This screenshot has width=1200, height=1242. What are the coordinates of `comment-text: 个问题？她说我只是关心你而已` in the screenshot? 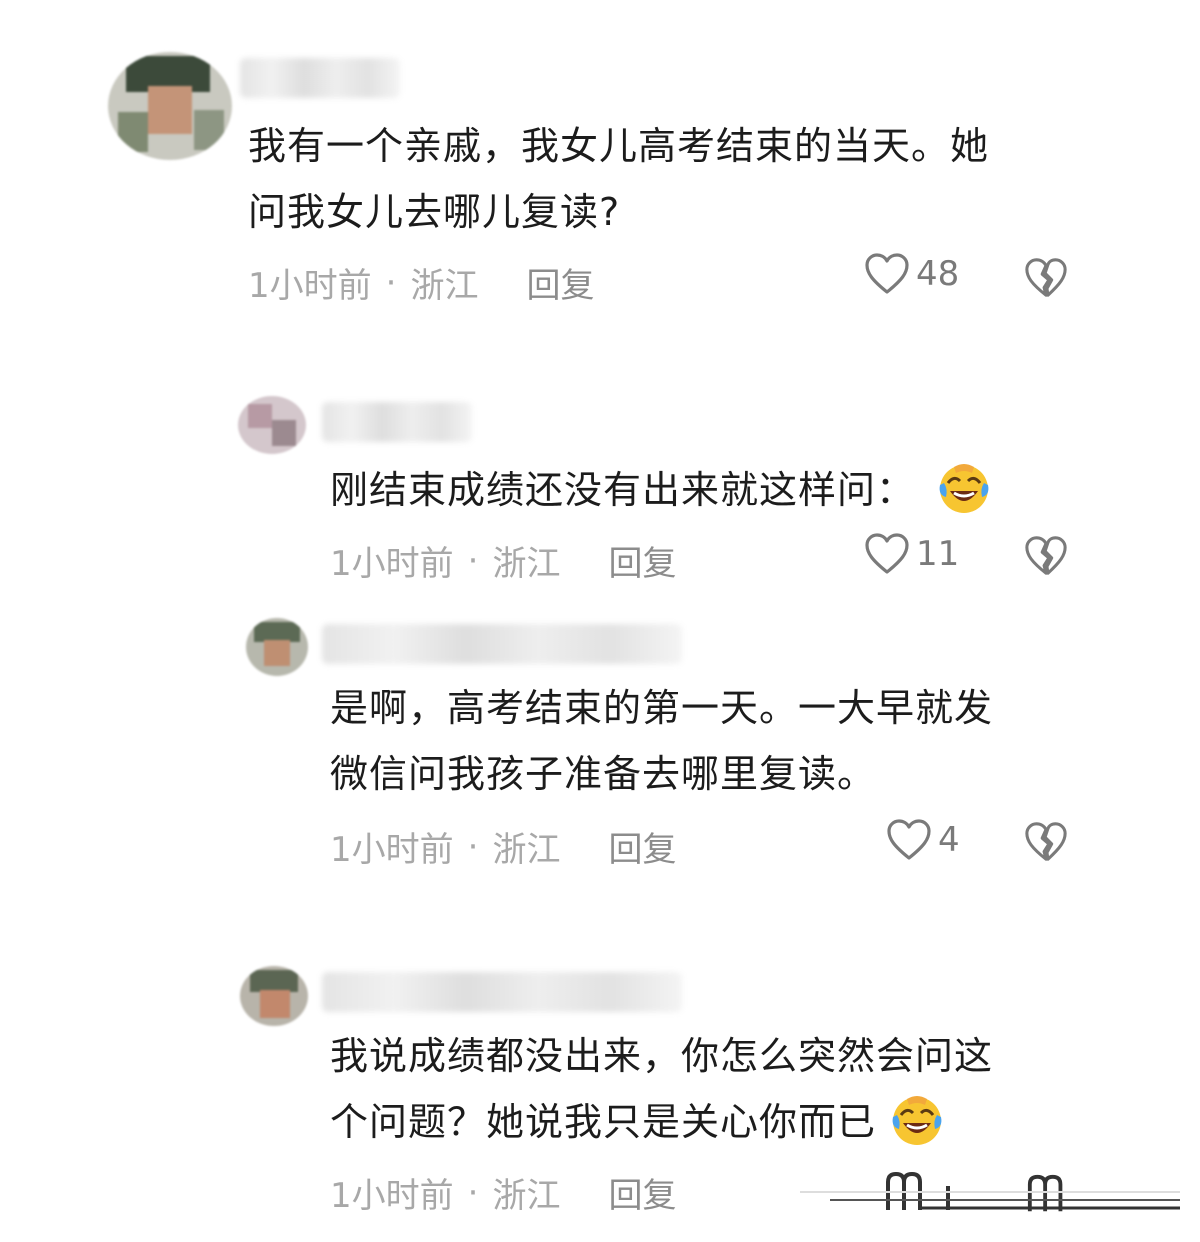 It's located at (603, 1122).